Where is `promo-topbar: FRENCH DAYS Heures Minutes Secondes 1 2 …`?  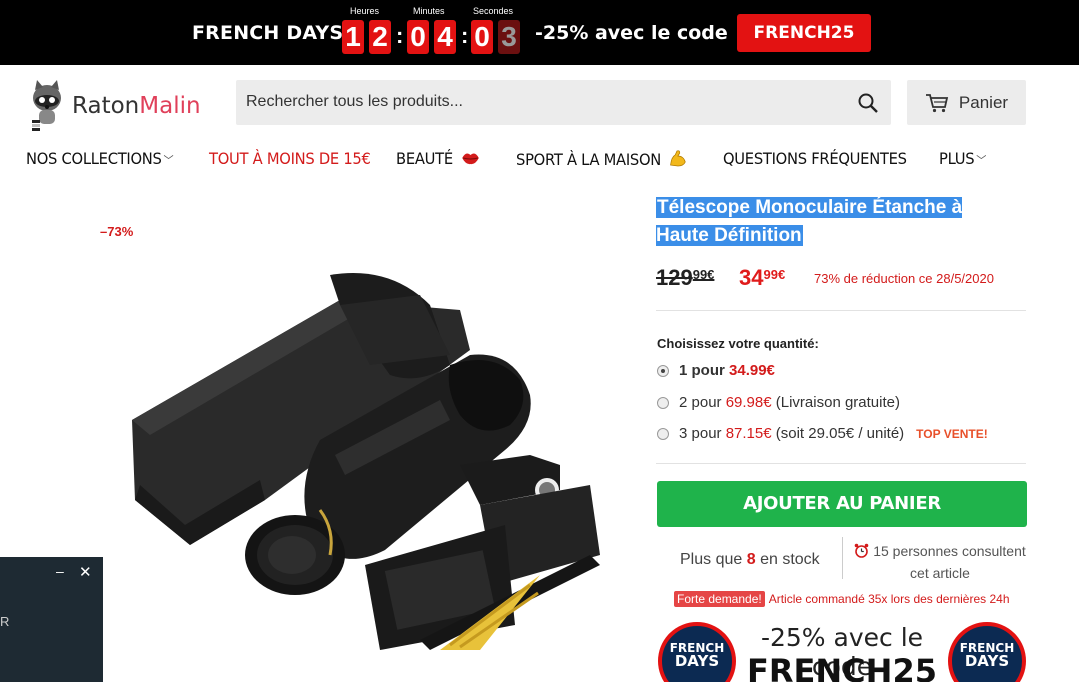 promo-topbar: FRENCH DAYS Heures Minutes Secondes 1 2 … is located at coordinates (539, 32).